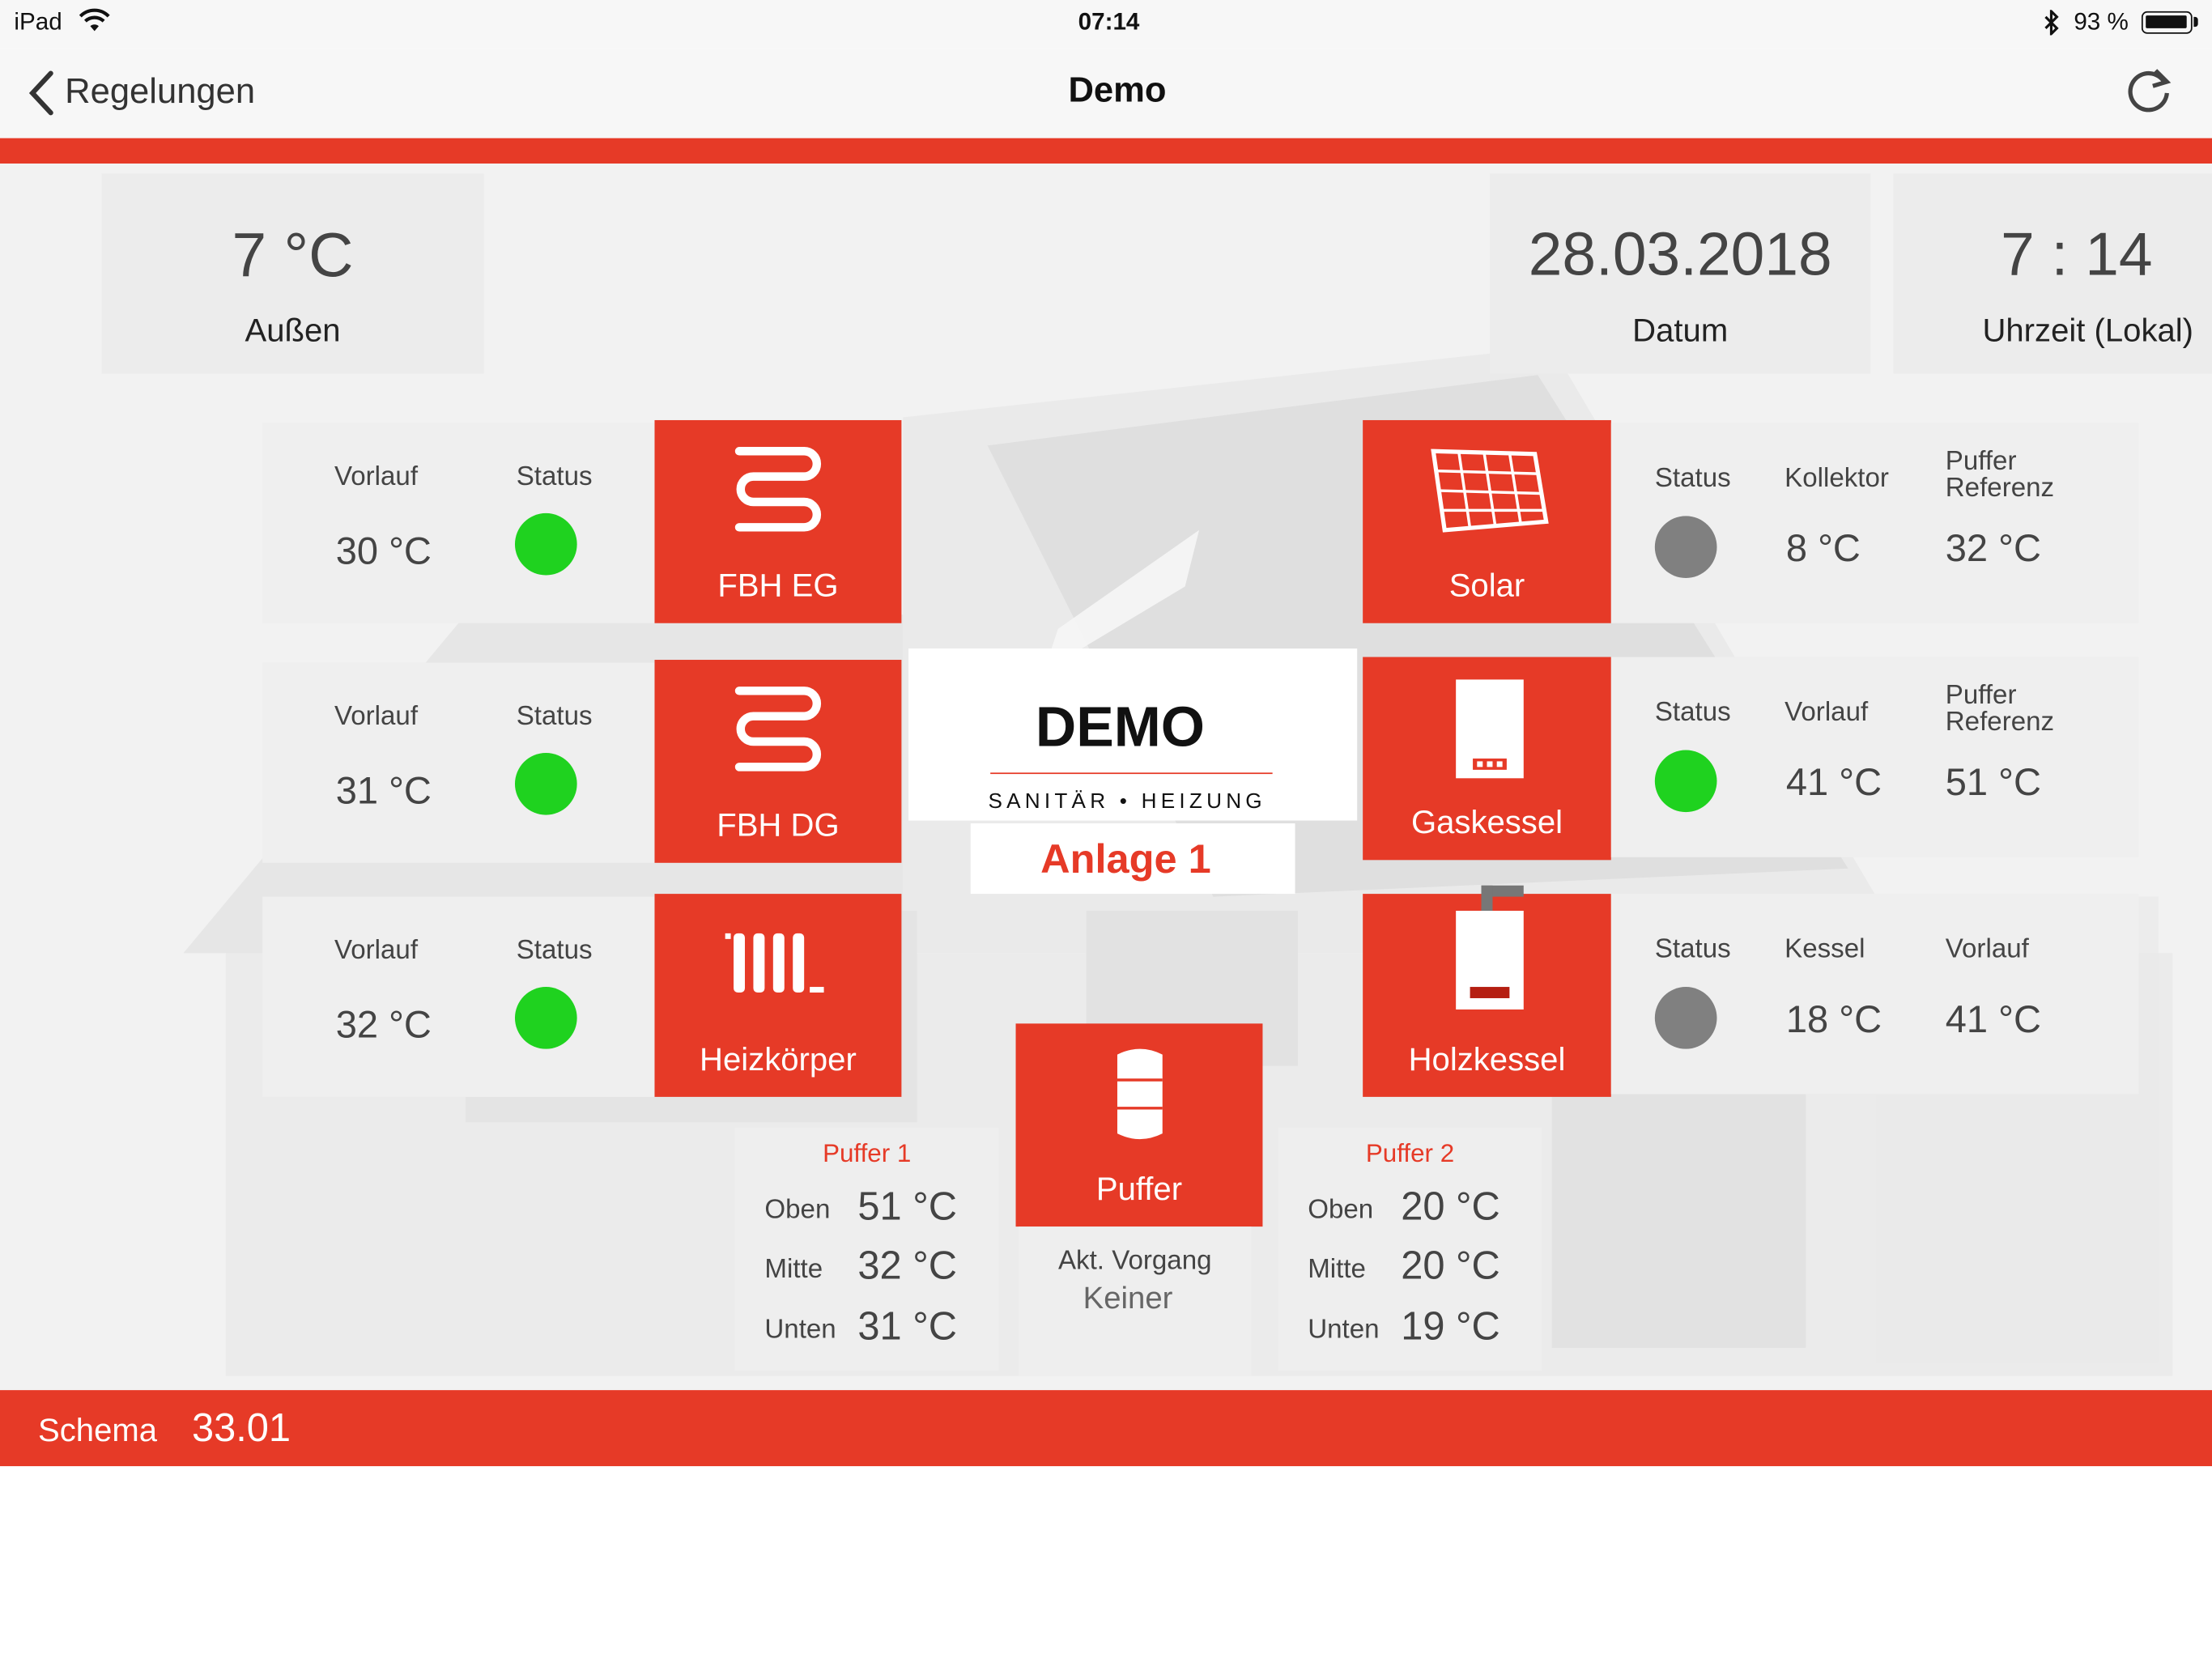 The height and width of the screenshot is (1658, 2212). What do you see at coordinates (1487, 821) in the screenshot?
I see `tile-label: Gaskessel` at bounding box center [1487, 821].